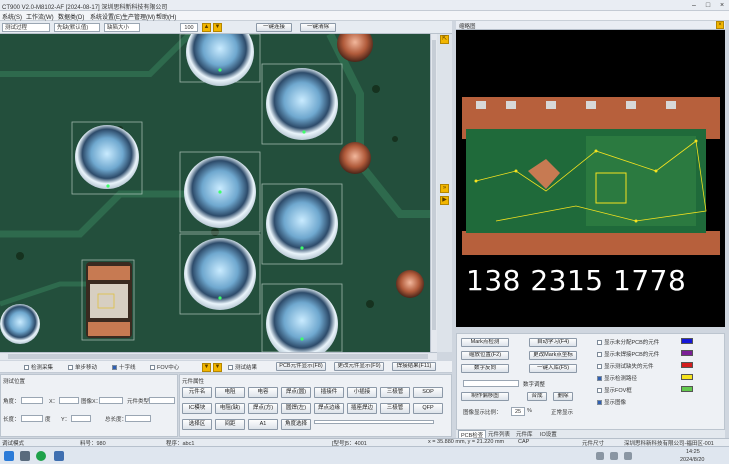 The height and width of the screenshot is (464, 729). What do you see at coordinates (25, 456) in the screenshot?
I see `search-icon` at bounding box center [25, 456].